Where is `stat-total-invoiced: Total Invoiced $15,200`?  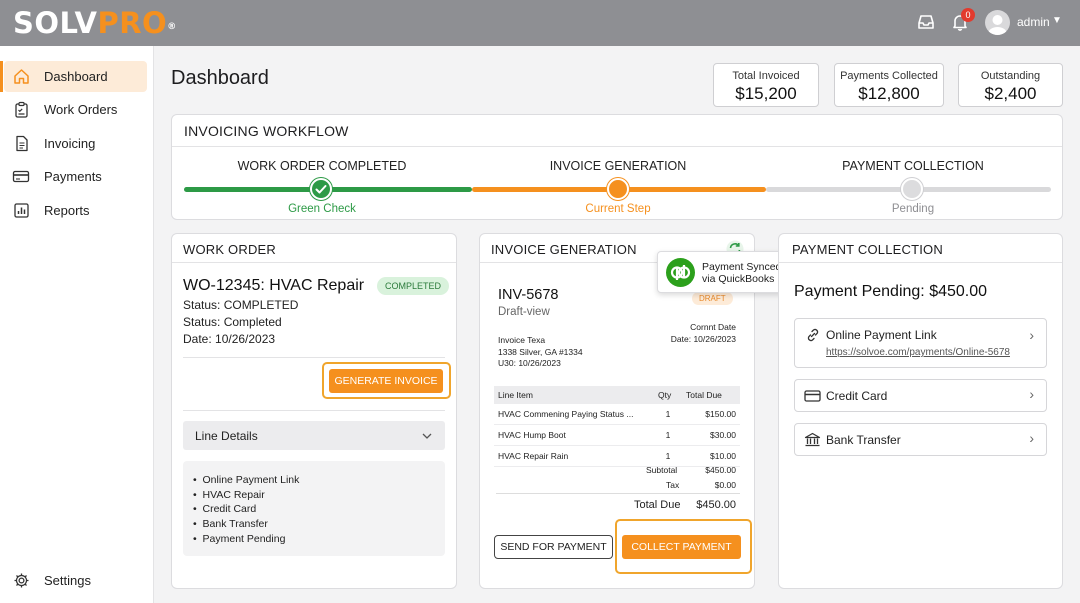
stat-total-invoiced: Total Invoiced $15,200 is located at coordinates (766, 85).